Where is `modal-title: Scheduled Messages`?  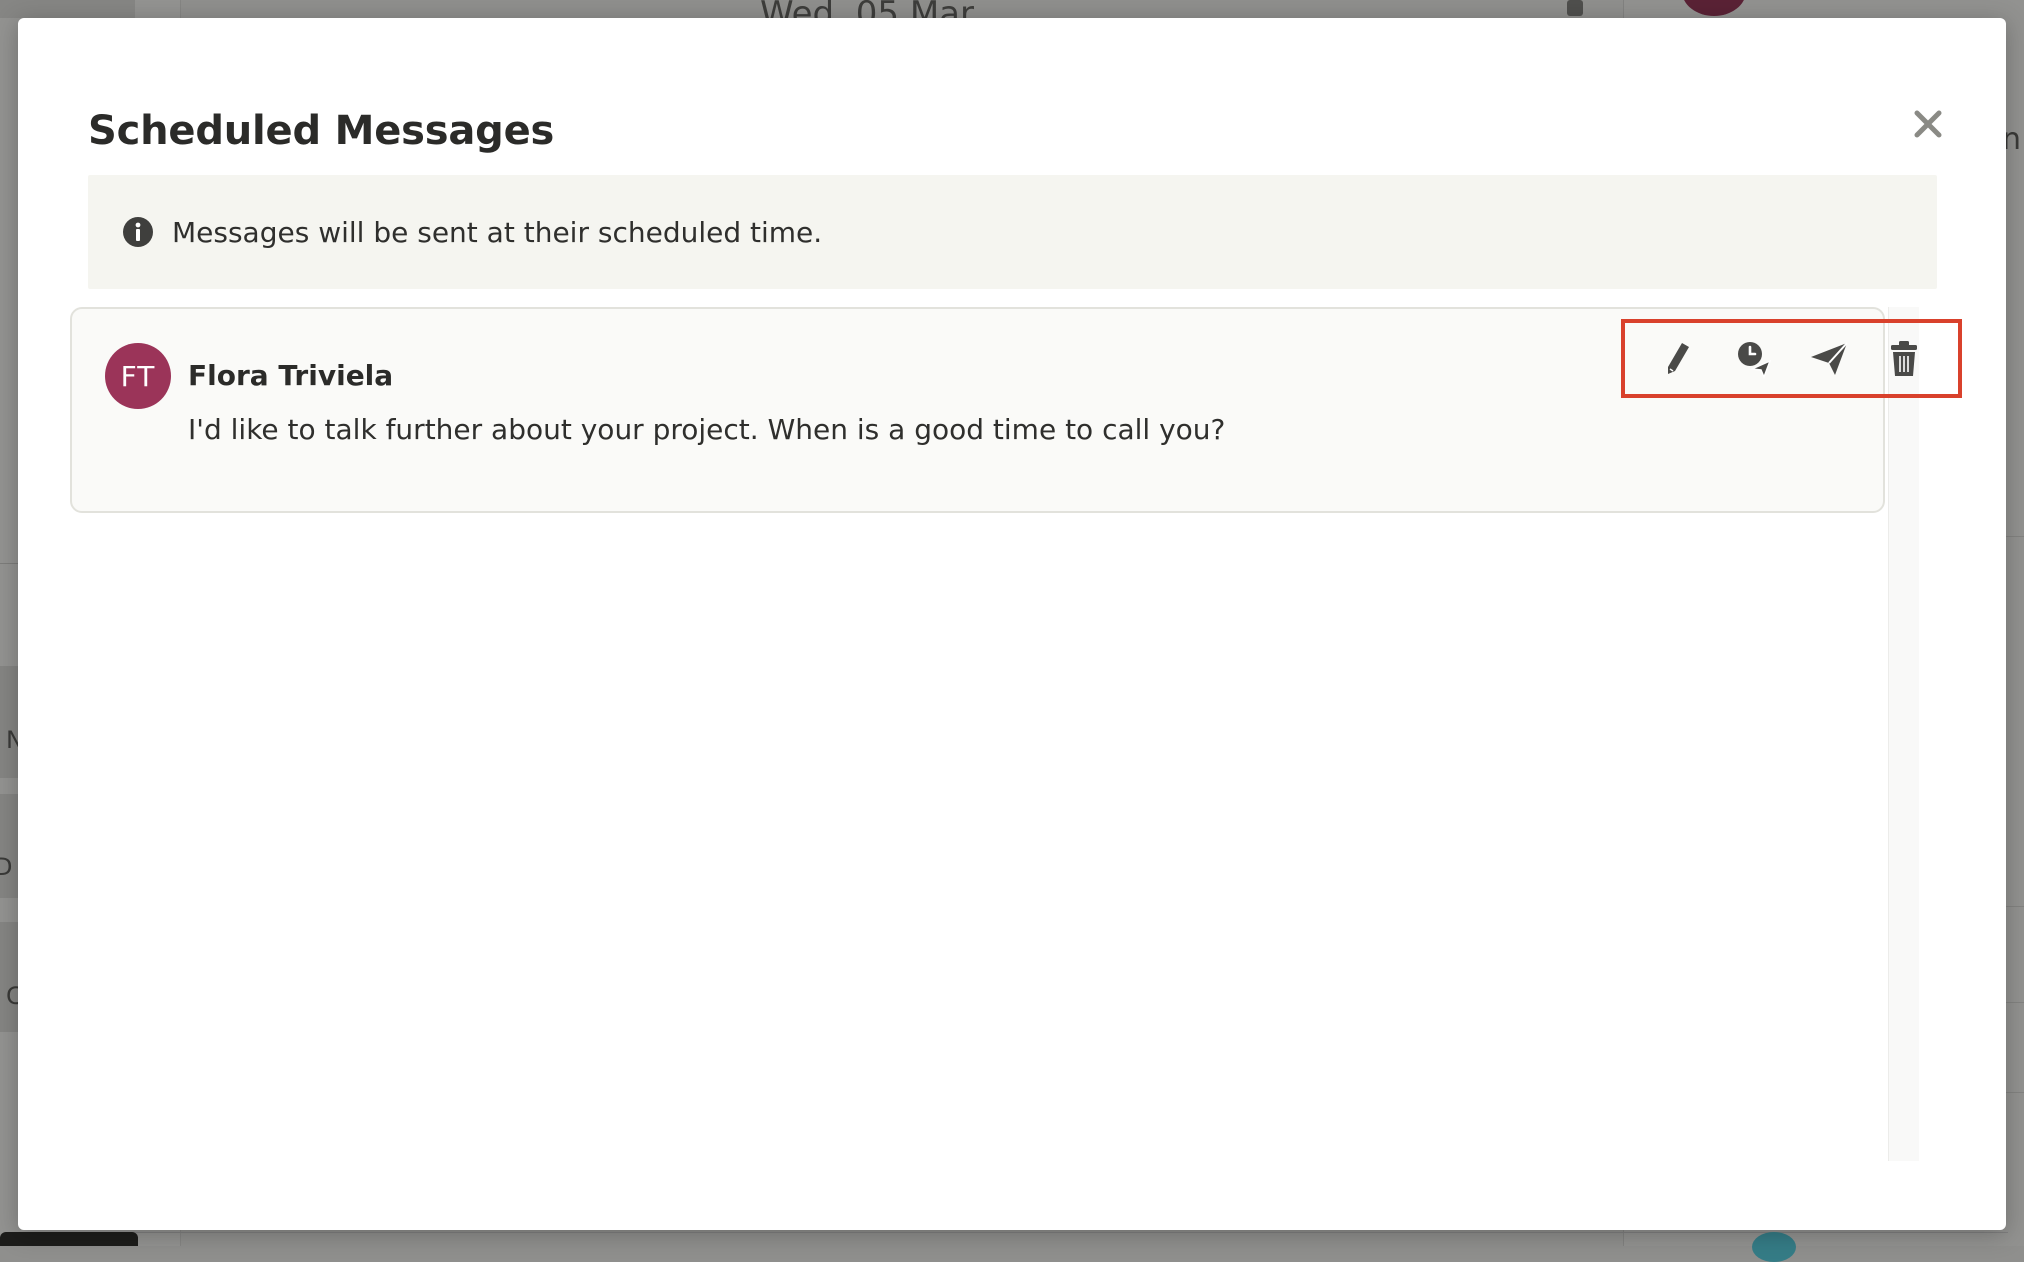 modal-title: Scheduled Messages is located at coordinates (321, 131).